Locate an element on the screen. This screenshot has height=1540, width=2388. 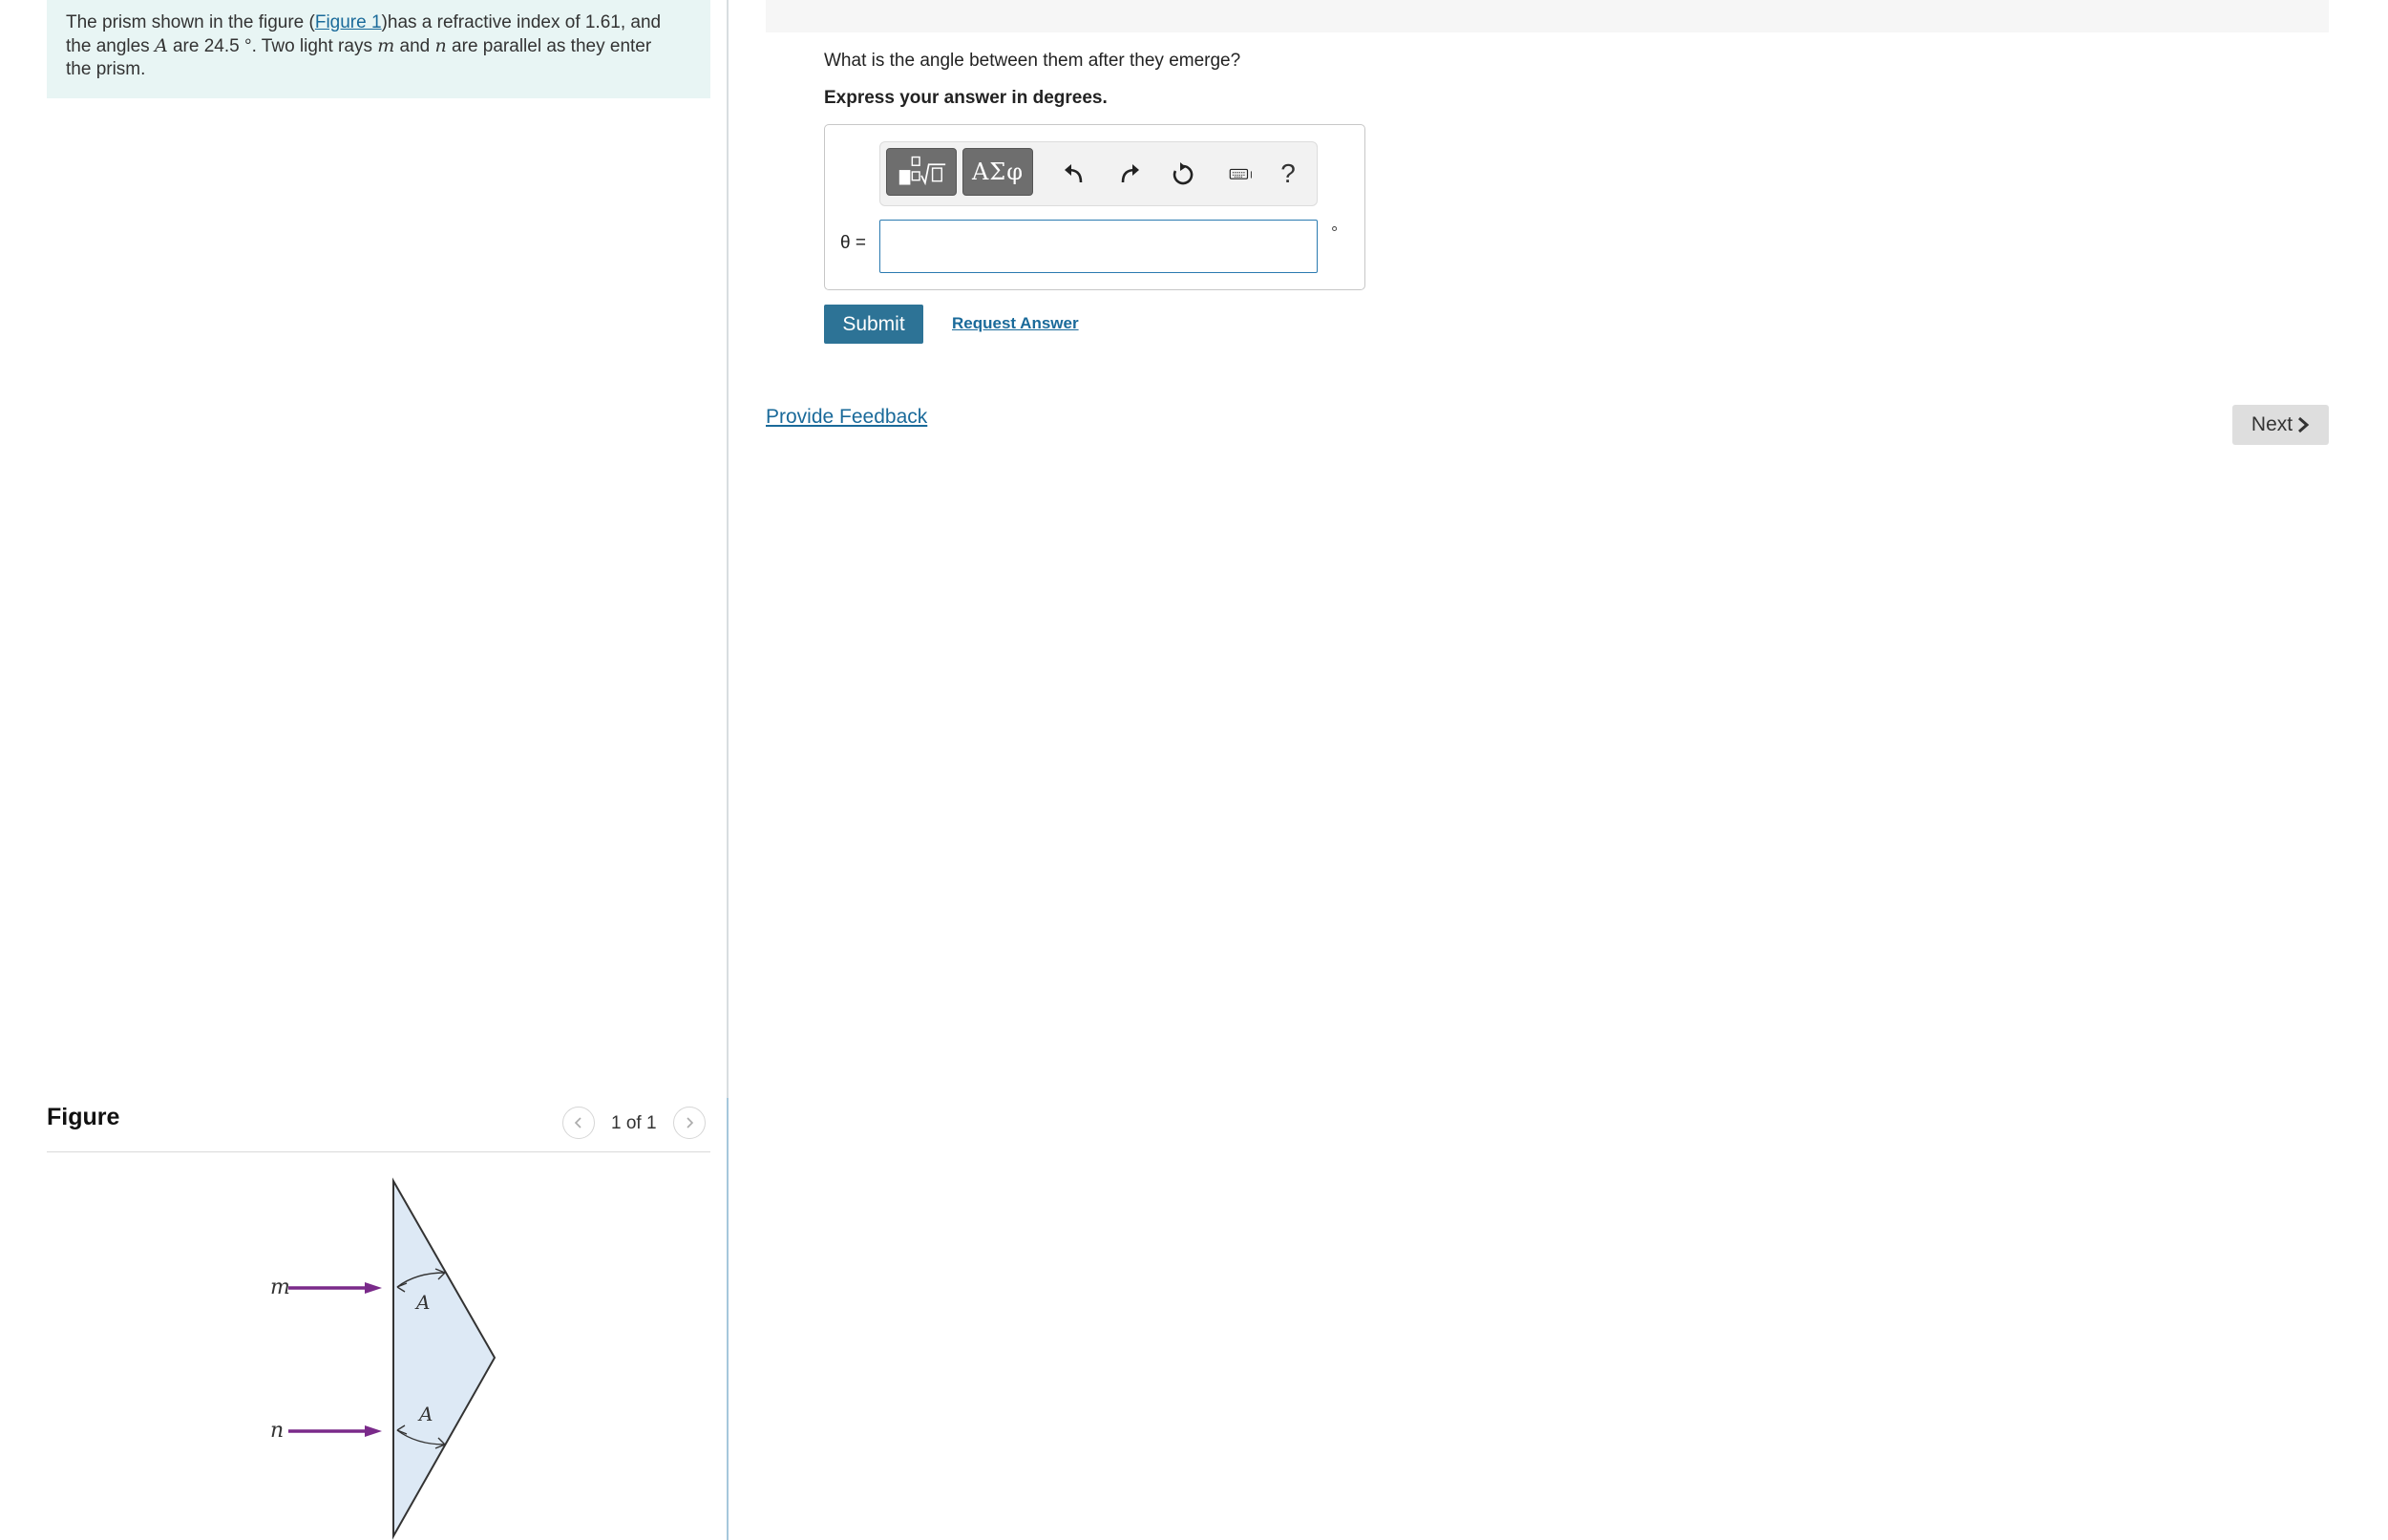
math-var-m: m is located at coordinates (386, 45).